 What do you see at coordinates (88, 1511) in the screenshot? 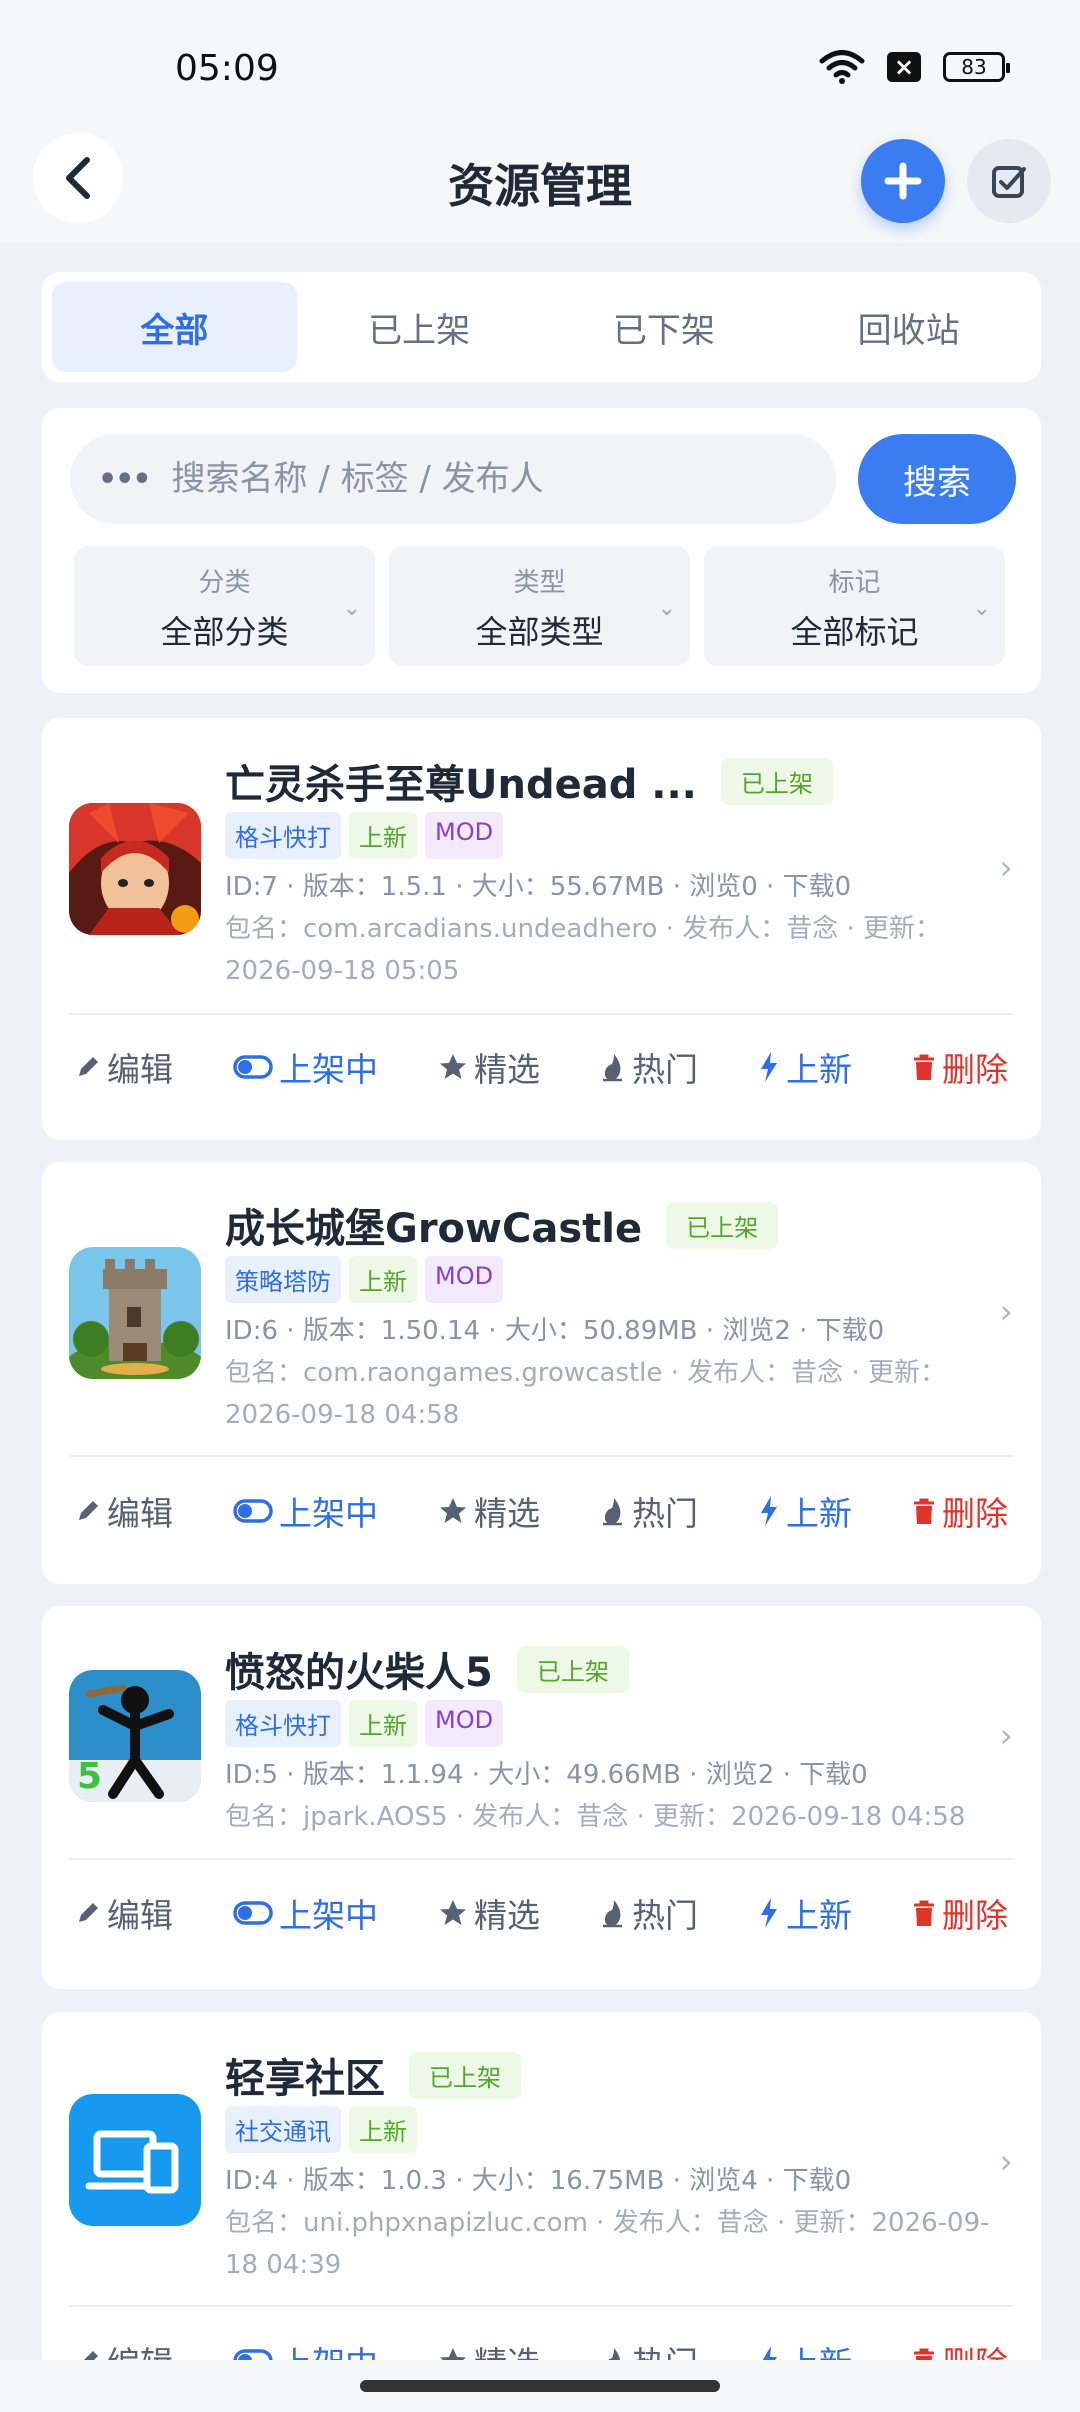
I see `pencil-icon` at bounding box center [88, 1511].